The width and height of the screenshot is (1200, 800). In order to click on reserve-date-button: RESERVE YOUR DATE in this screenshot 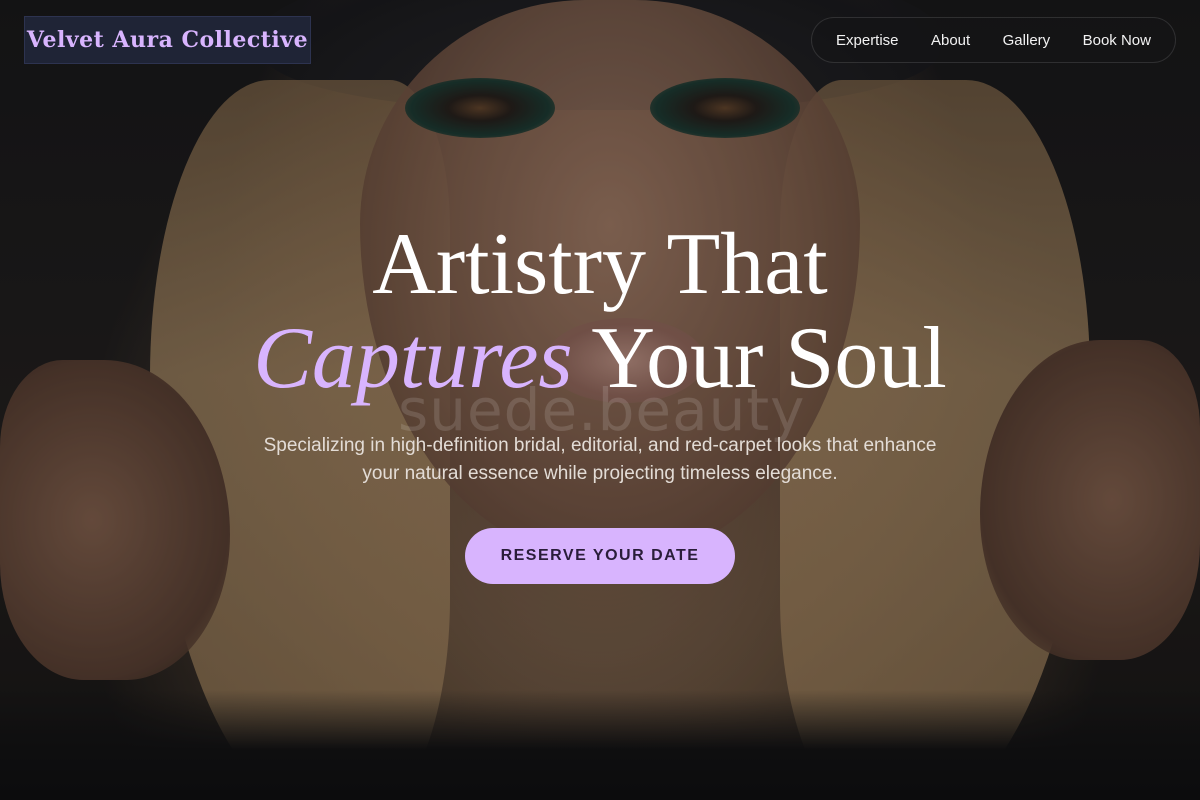, I will do `click(600, 556)`.